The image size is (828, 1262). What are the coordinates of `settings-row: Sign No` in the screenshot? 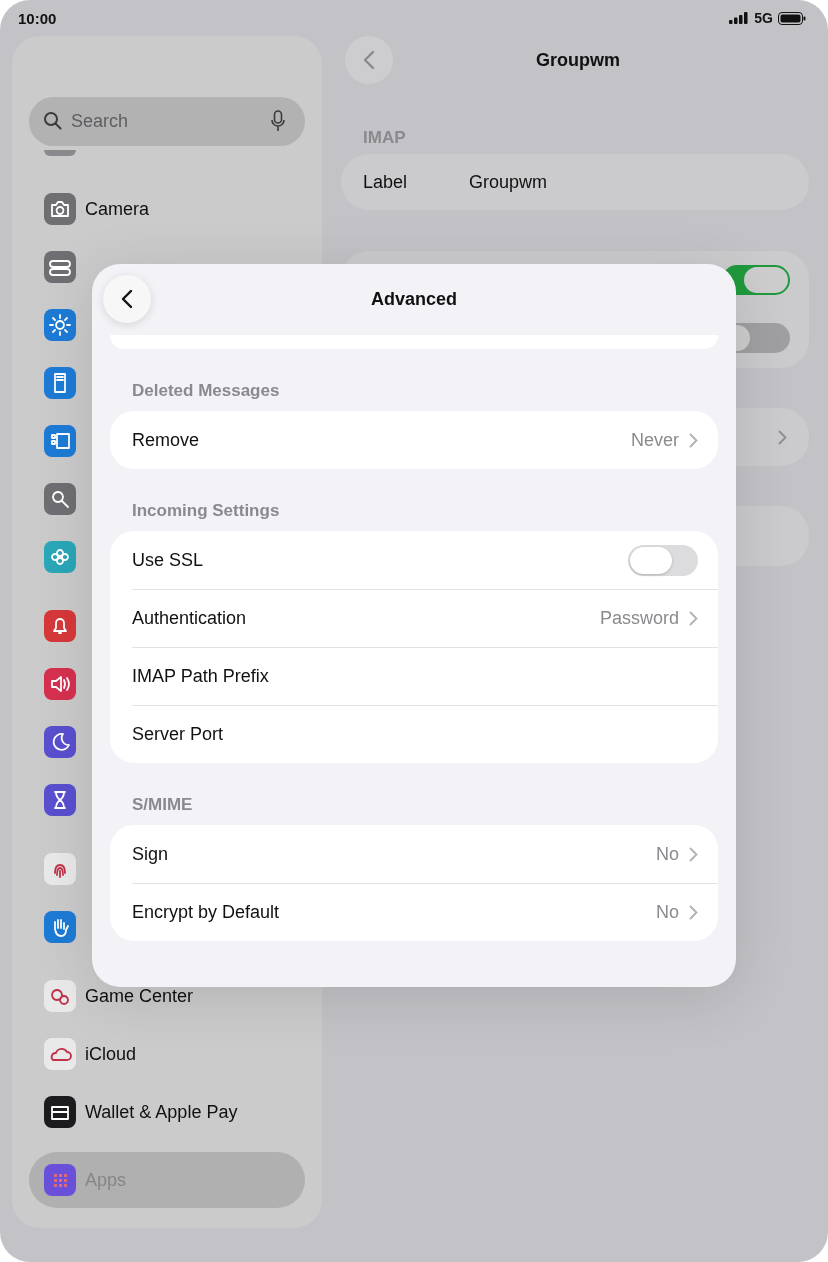 It's located at (425, 854).